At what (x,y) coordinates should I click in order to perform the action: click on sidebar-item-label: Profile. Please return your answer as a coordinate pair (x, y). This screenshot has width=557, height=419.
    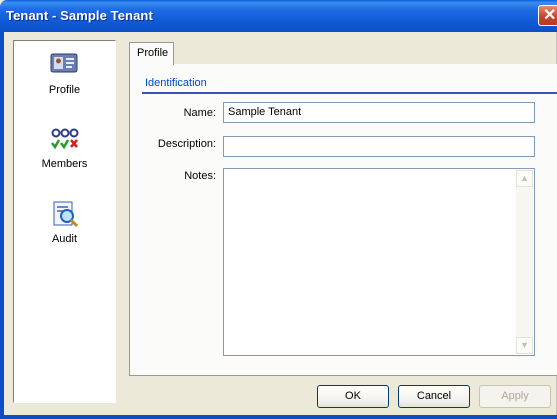
    Looking at the image, I should click on (64, 90).